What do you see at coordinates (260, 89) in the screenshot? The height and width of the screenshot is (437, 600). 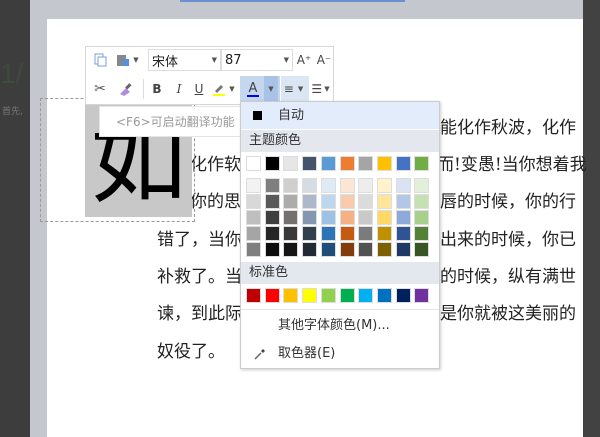 I see `font-color-button: A ▼` at bounding box center [260, 89].